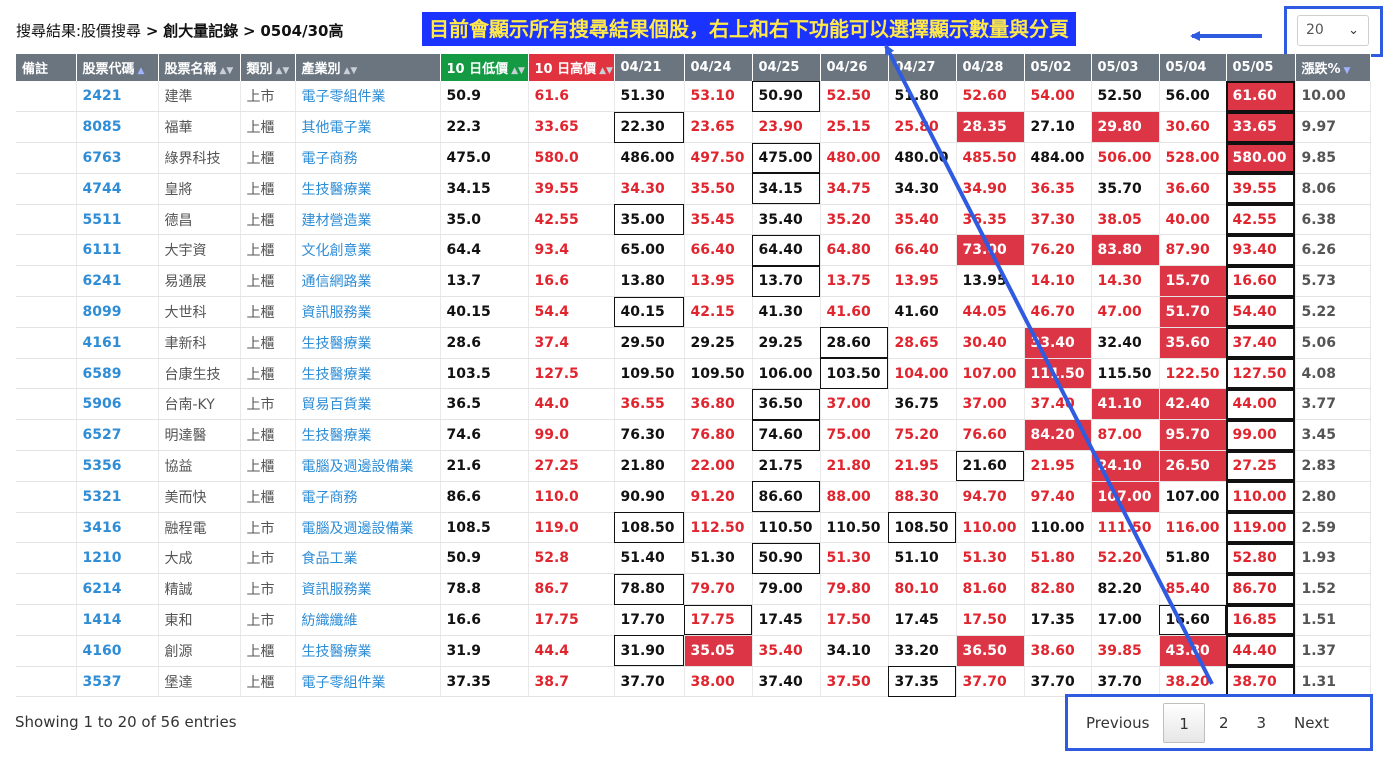 The image size is (1386, 758). Describe the element at coordinates (117, 497) in the screenshot. I see `cell-code: 5321` at that location.